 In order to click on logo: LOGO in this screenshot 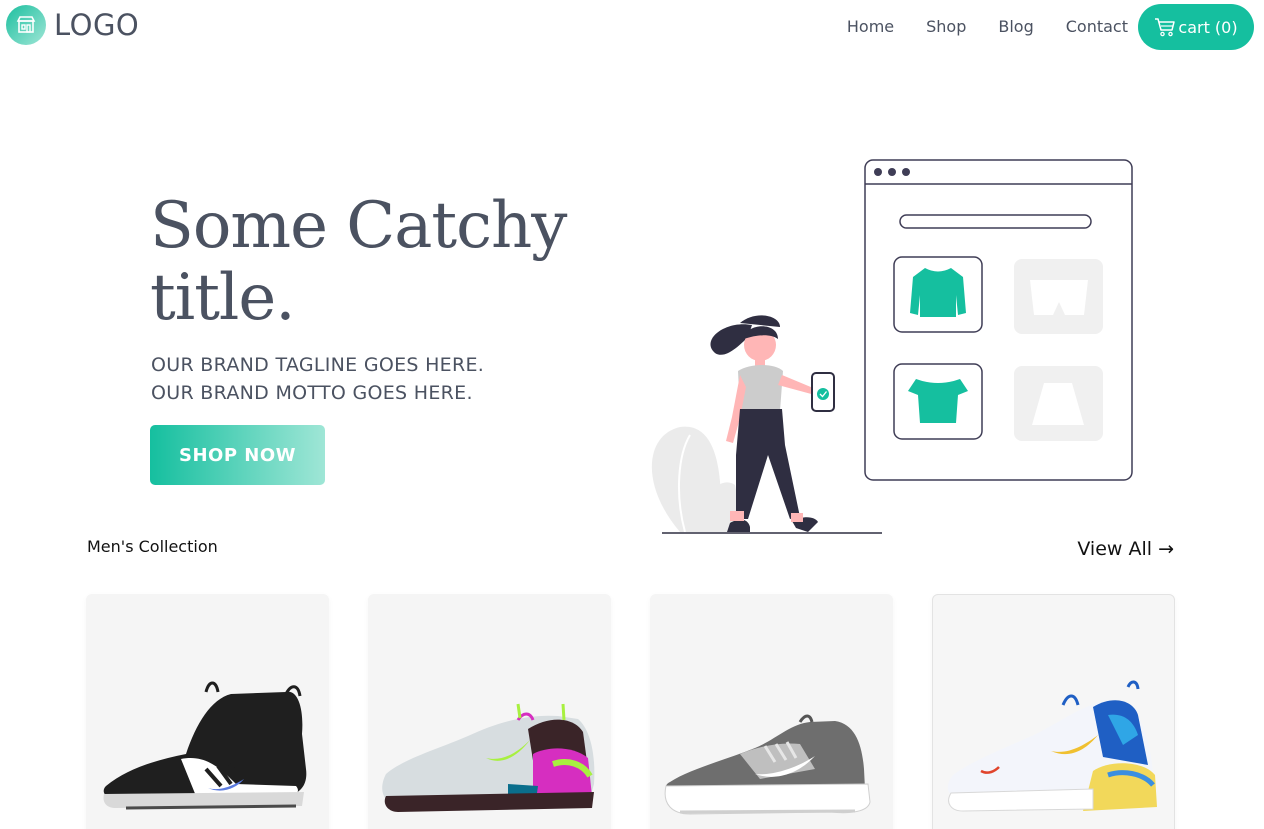, I will do `click(72, 25)`.